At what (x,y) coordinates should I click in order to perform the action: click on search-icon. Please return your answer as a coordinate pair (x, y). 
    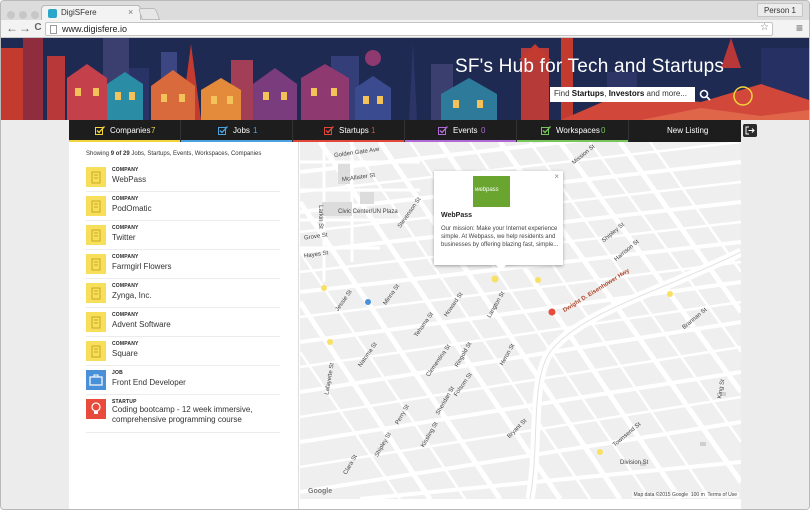
    Looking at the image, I should click on (705, 95).